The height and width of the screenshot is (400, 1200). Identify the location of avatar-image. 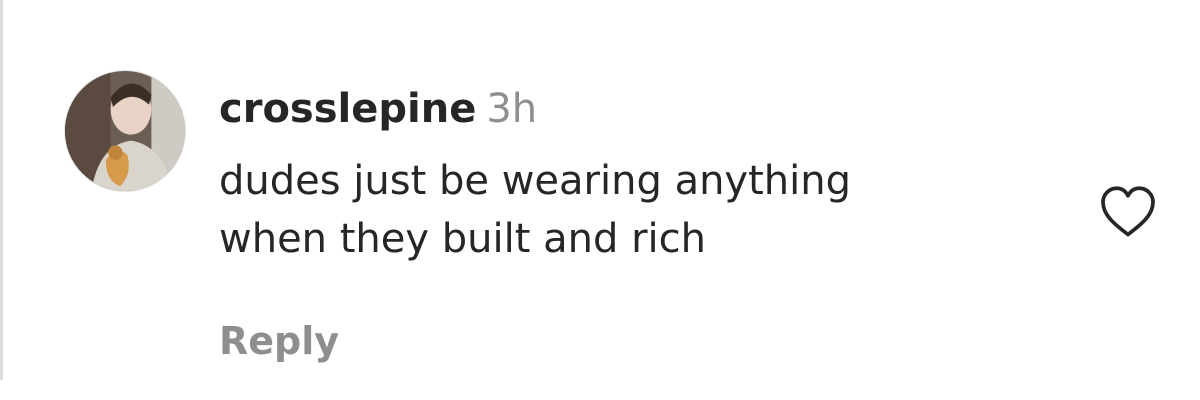
(125, 131).